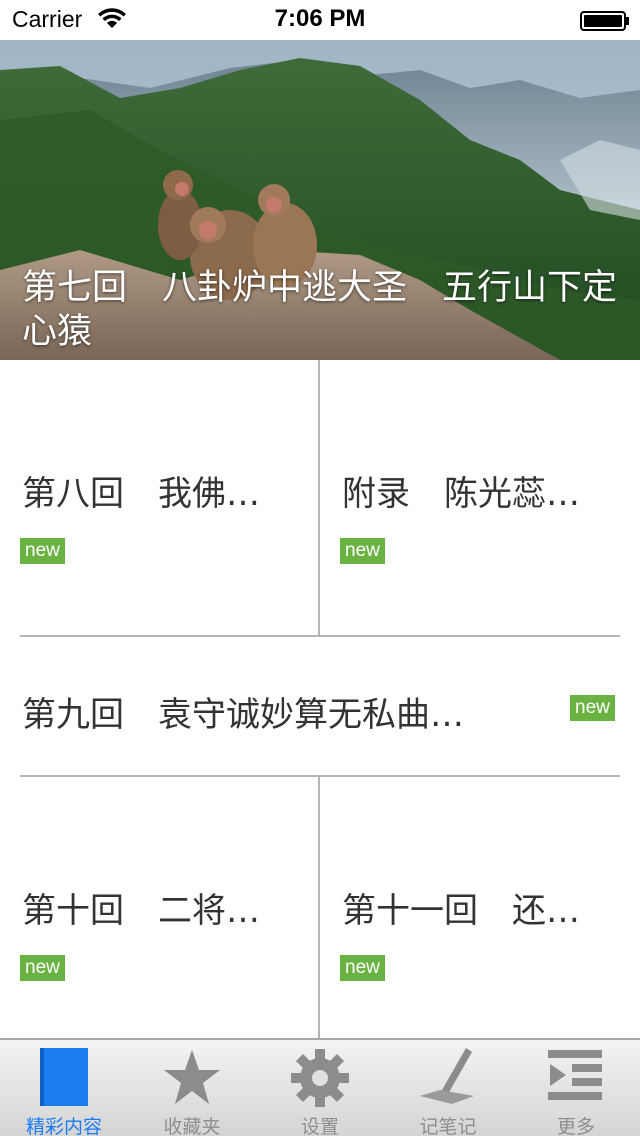  I want to click on battery-icon, so click(604, 21).